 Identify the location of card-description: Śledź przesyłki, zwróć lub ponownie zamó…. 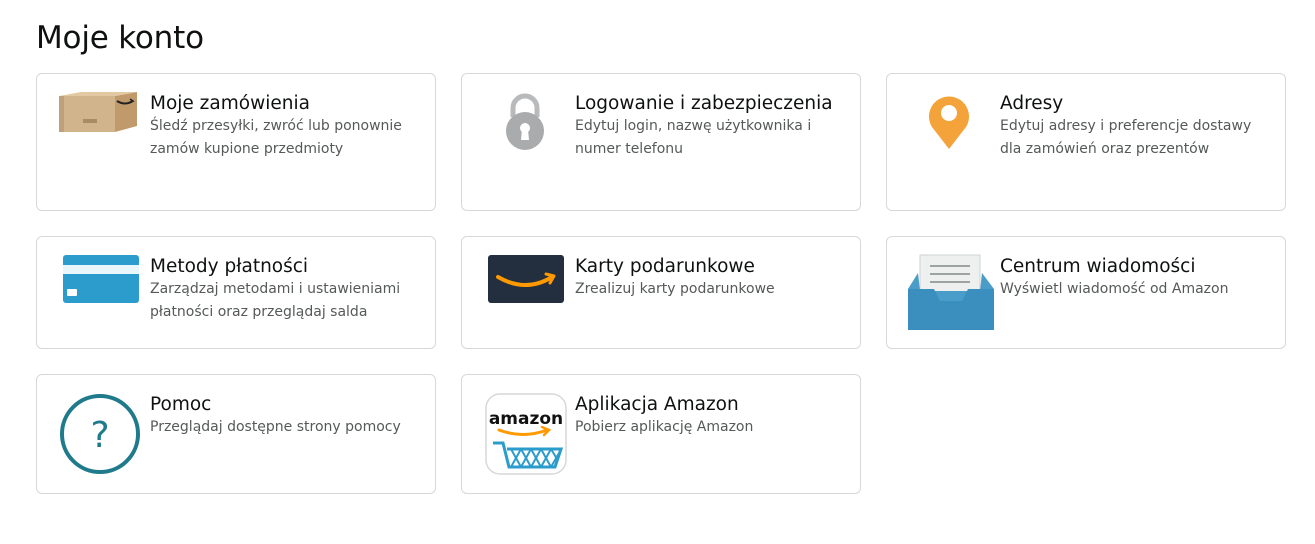
(276, 137).